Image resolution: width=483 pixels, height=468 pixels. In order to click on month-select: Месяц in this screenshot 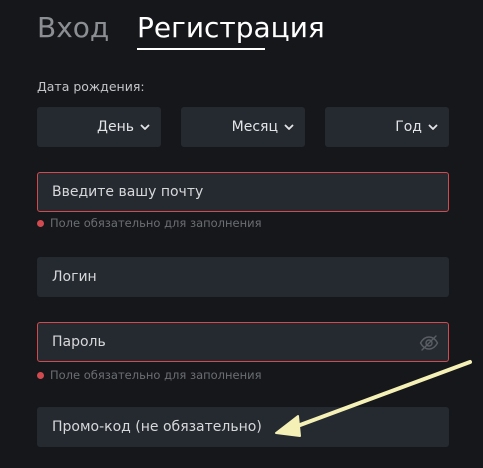, I will do `click(243, 127)`.